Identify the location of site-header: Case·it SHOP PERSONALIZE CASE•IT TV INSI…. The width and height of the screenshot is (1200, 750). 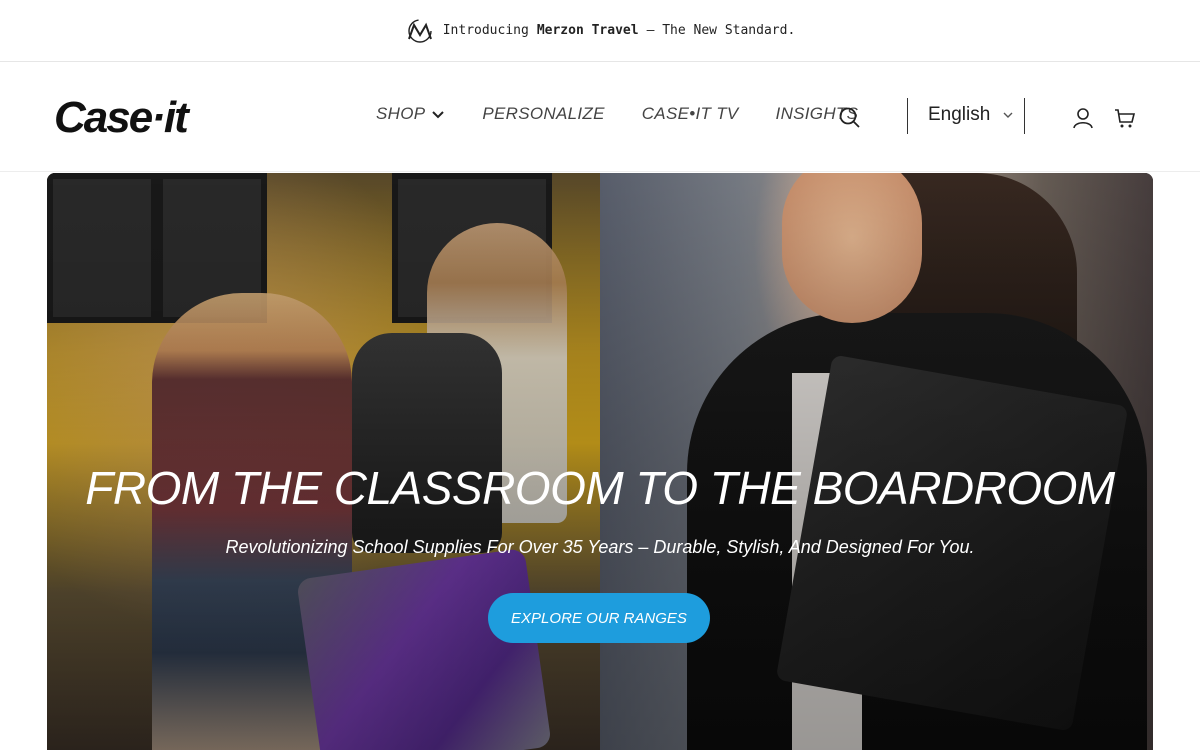
(600, 117).